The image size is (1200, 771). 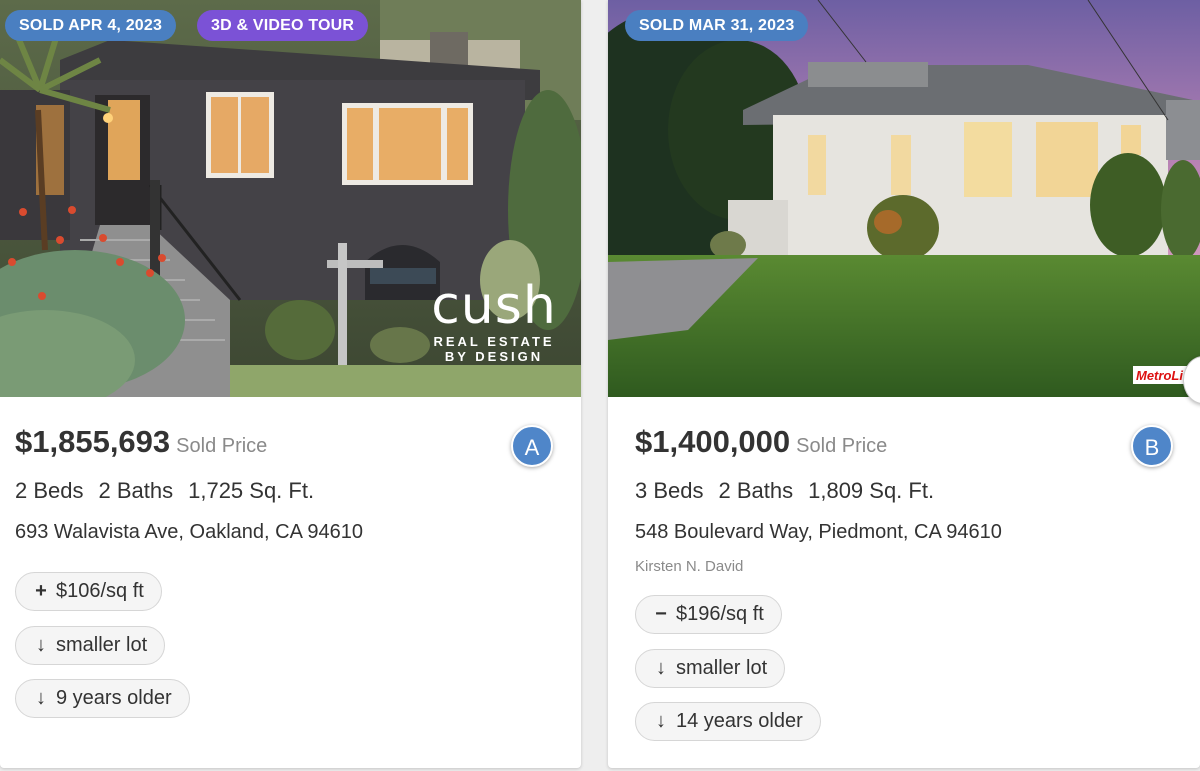 What do you see at coordinates (669, 490) in the screenshot?
I see `beds: 3 Beds` at bounding box center [669, 490].